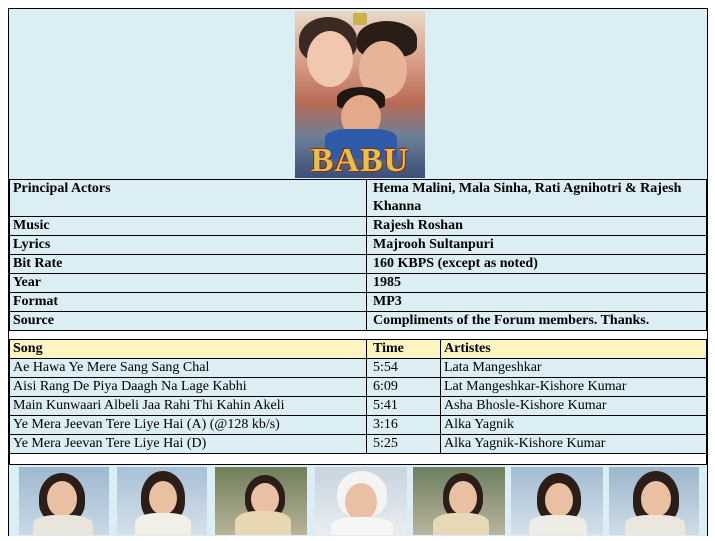 The width and height of the screenshot is (715, 541). Describe the element at coordinates (360, 160) in the screenshot. I see `poster-title: BABU` at that location.